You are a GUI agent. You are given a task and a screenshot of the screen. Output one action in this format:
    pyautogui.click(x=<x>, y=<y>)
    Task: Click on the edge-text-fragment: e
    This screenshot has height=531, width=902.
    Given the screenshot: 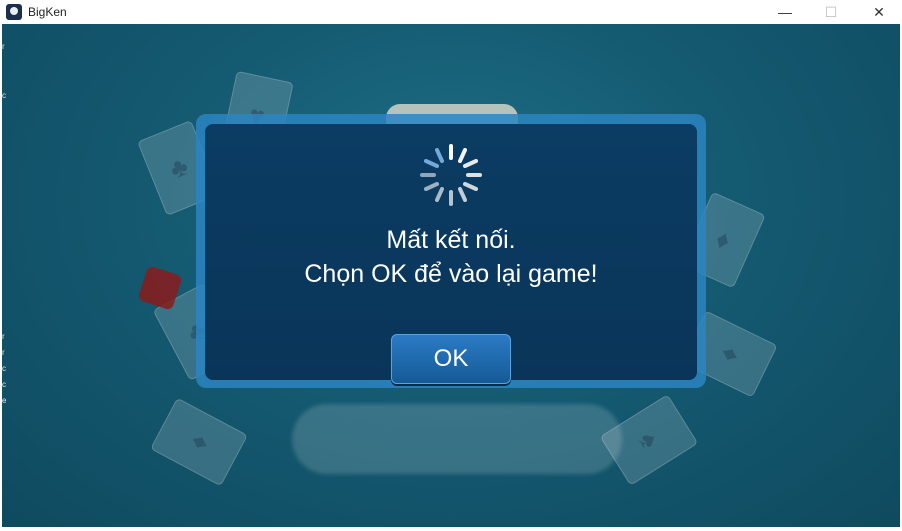 What is the action you would take?
    pyautogui.click(x=4, y=400)
    